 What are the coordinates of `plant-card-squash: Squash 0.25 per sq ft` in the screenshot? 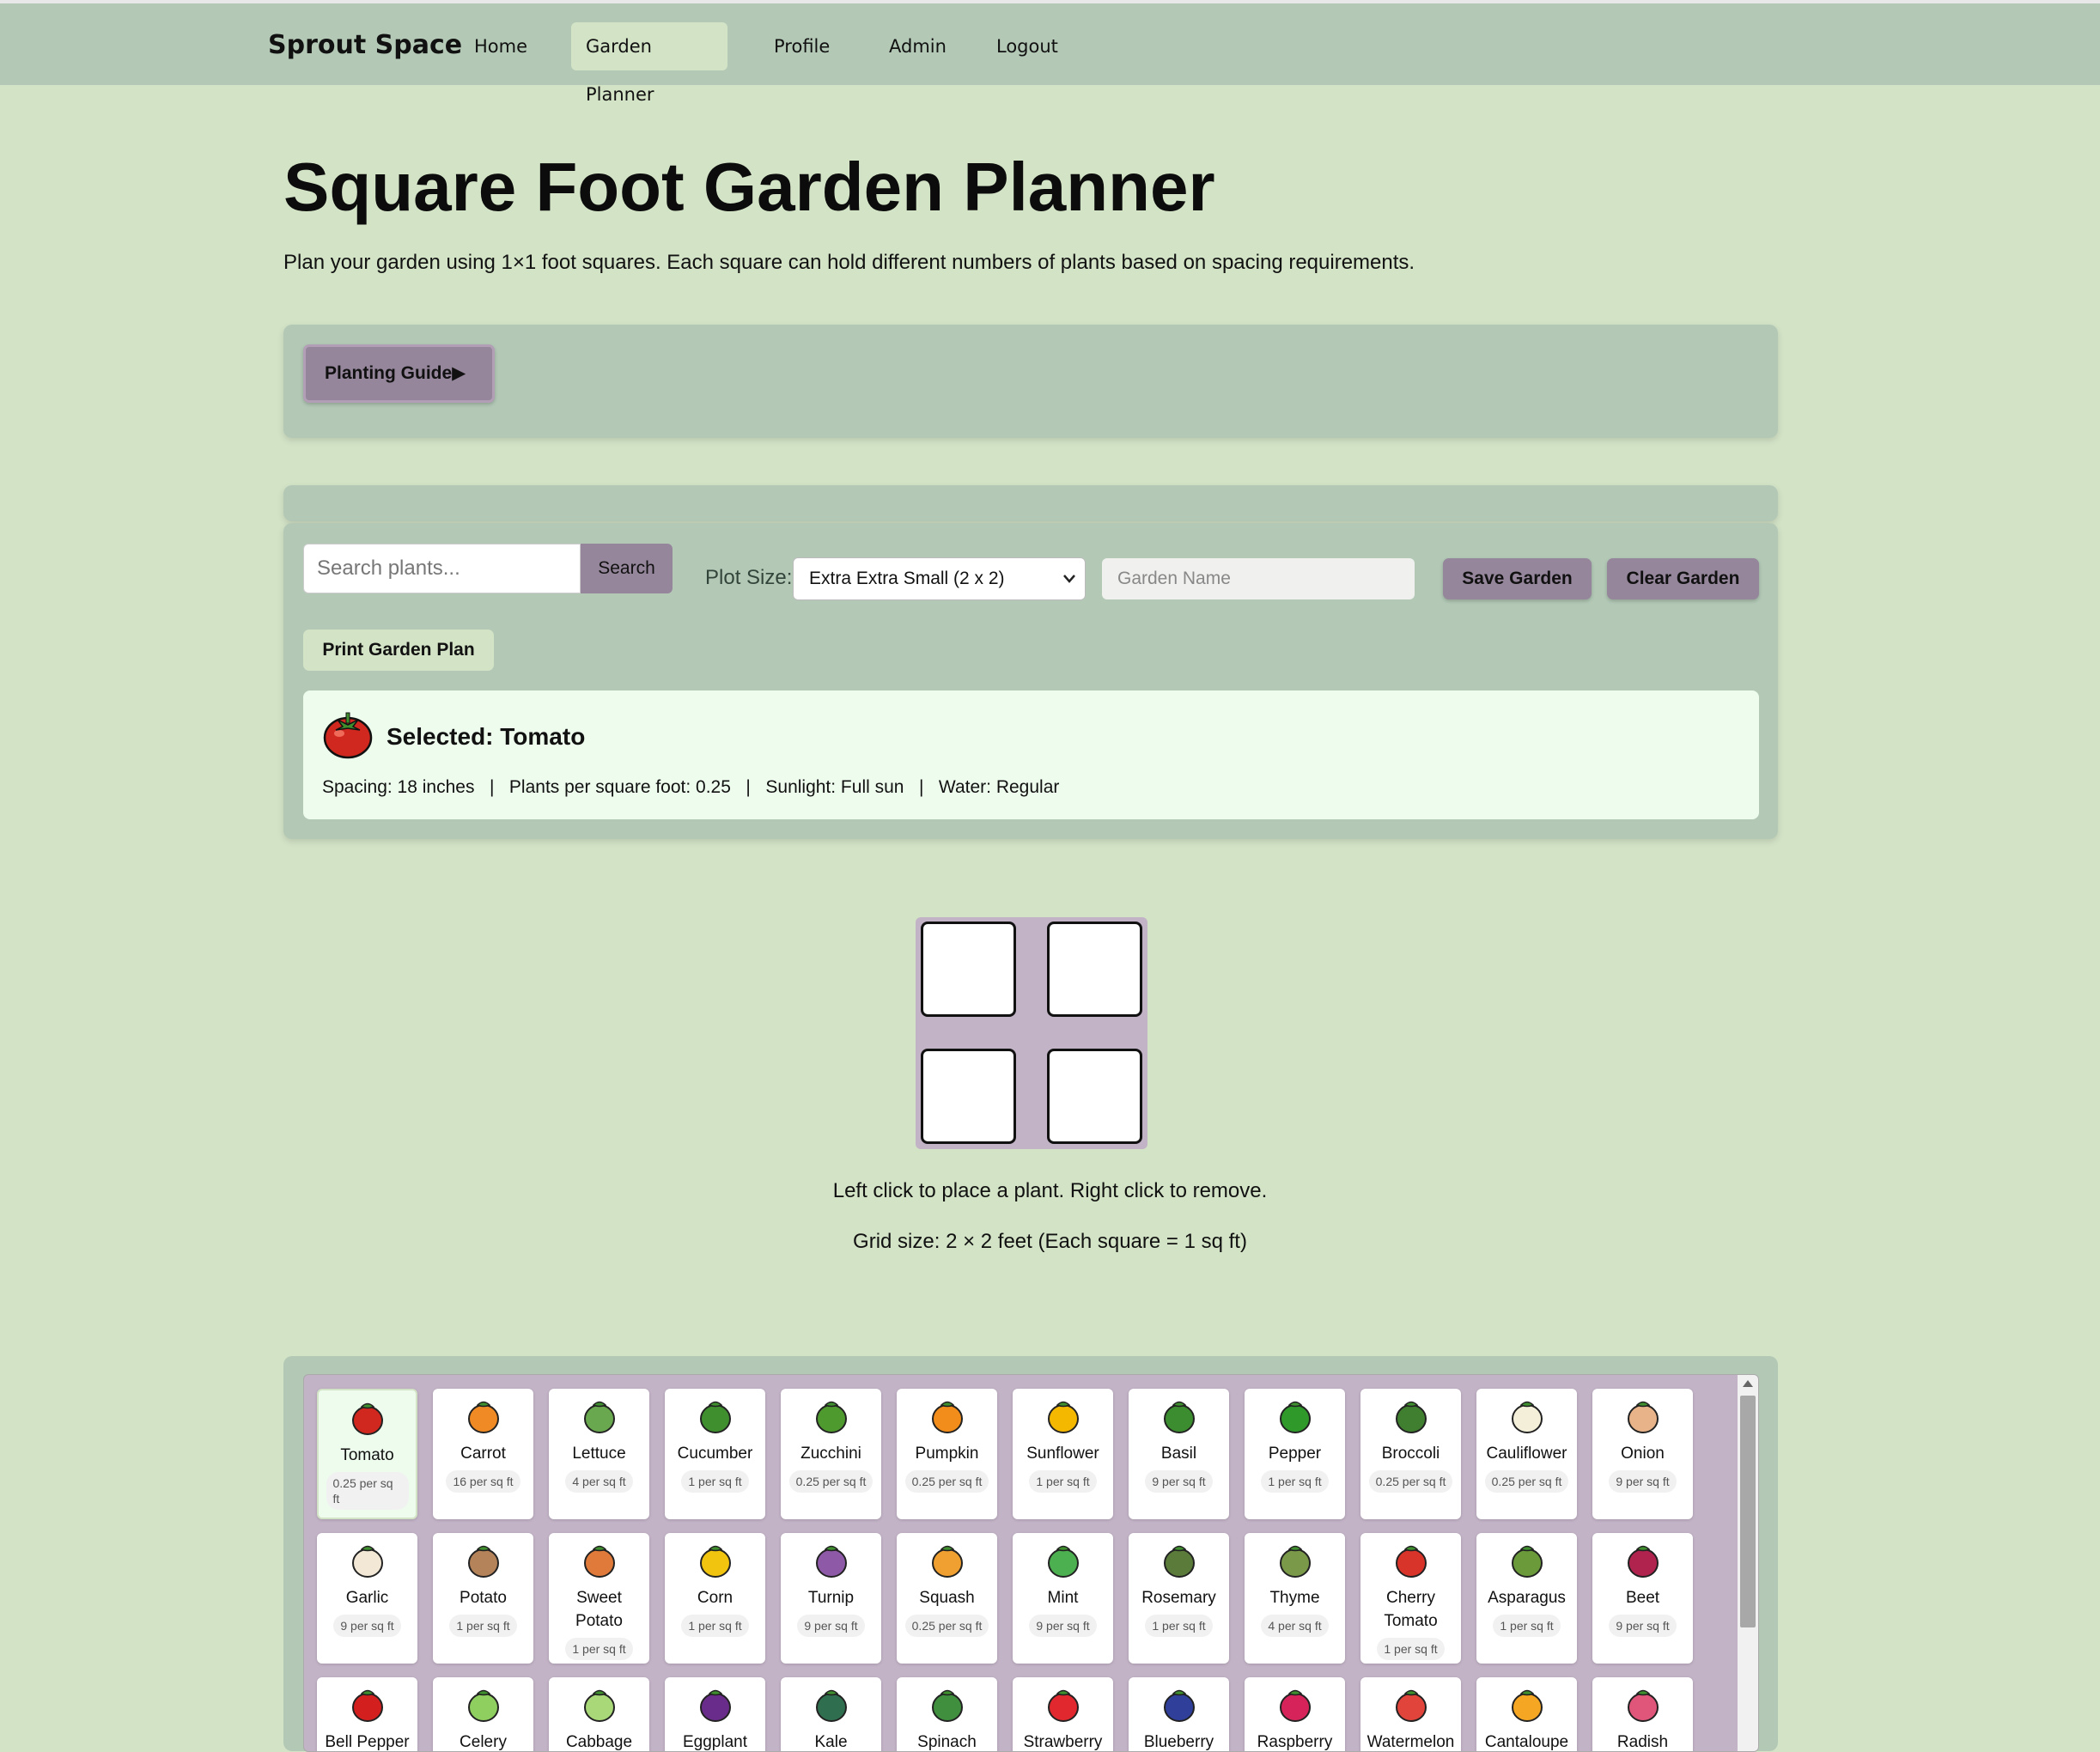 It's located at (947, 1598).